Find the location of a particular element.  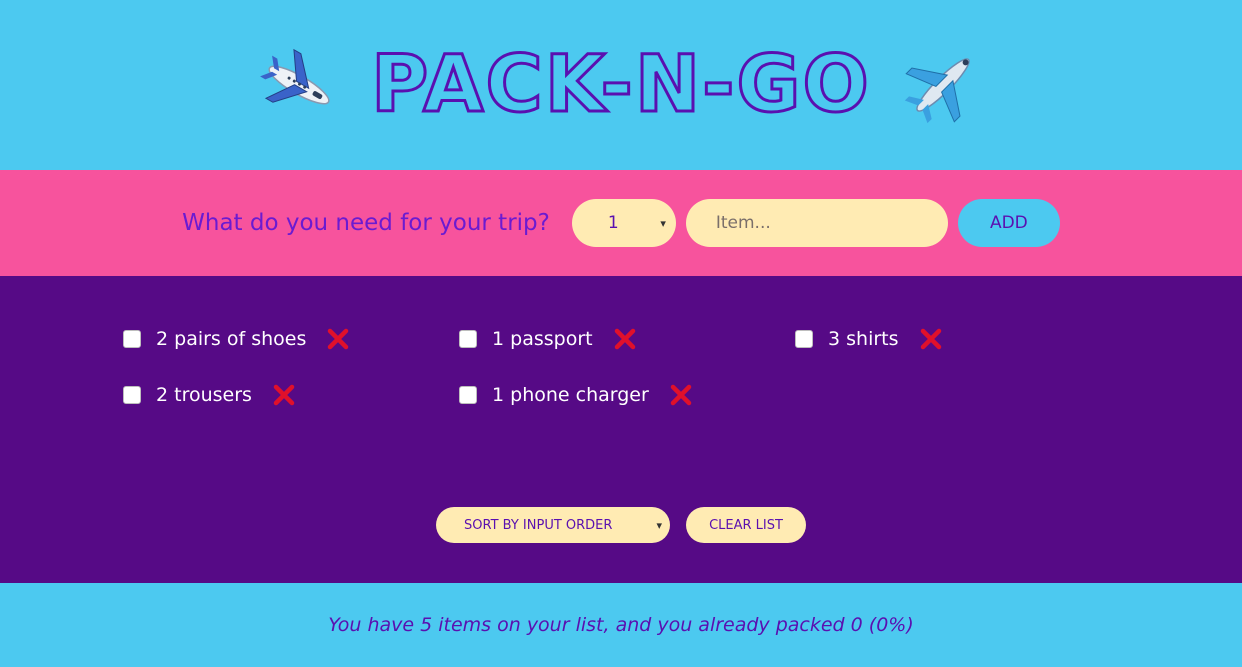

airplane-icon is located at coordinates (937, 91).